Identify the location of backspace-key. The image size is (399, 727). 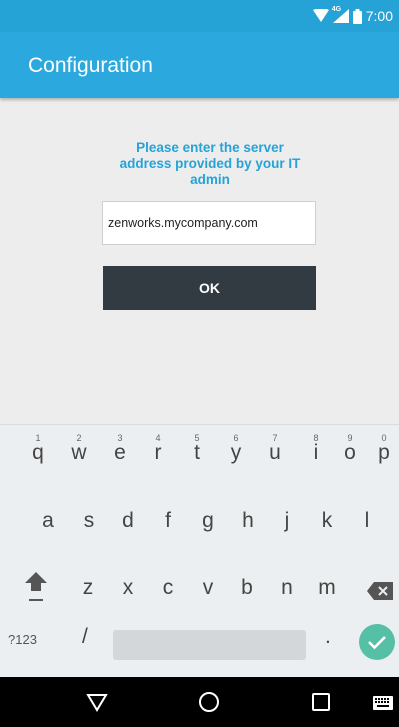
(380, 593).